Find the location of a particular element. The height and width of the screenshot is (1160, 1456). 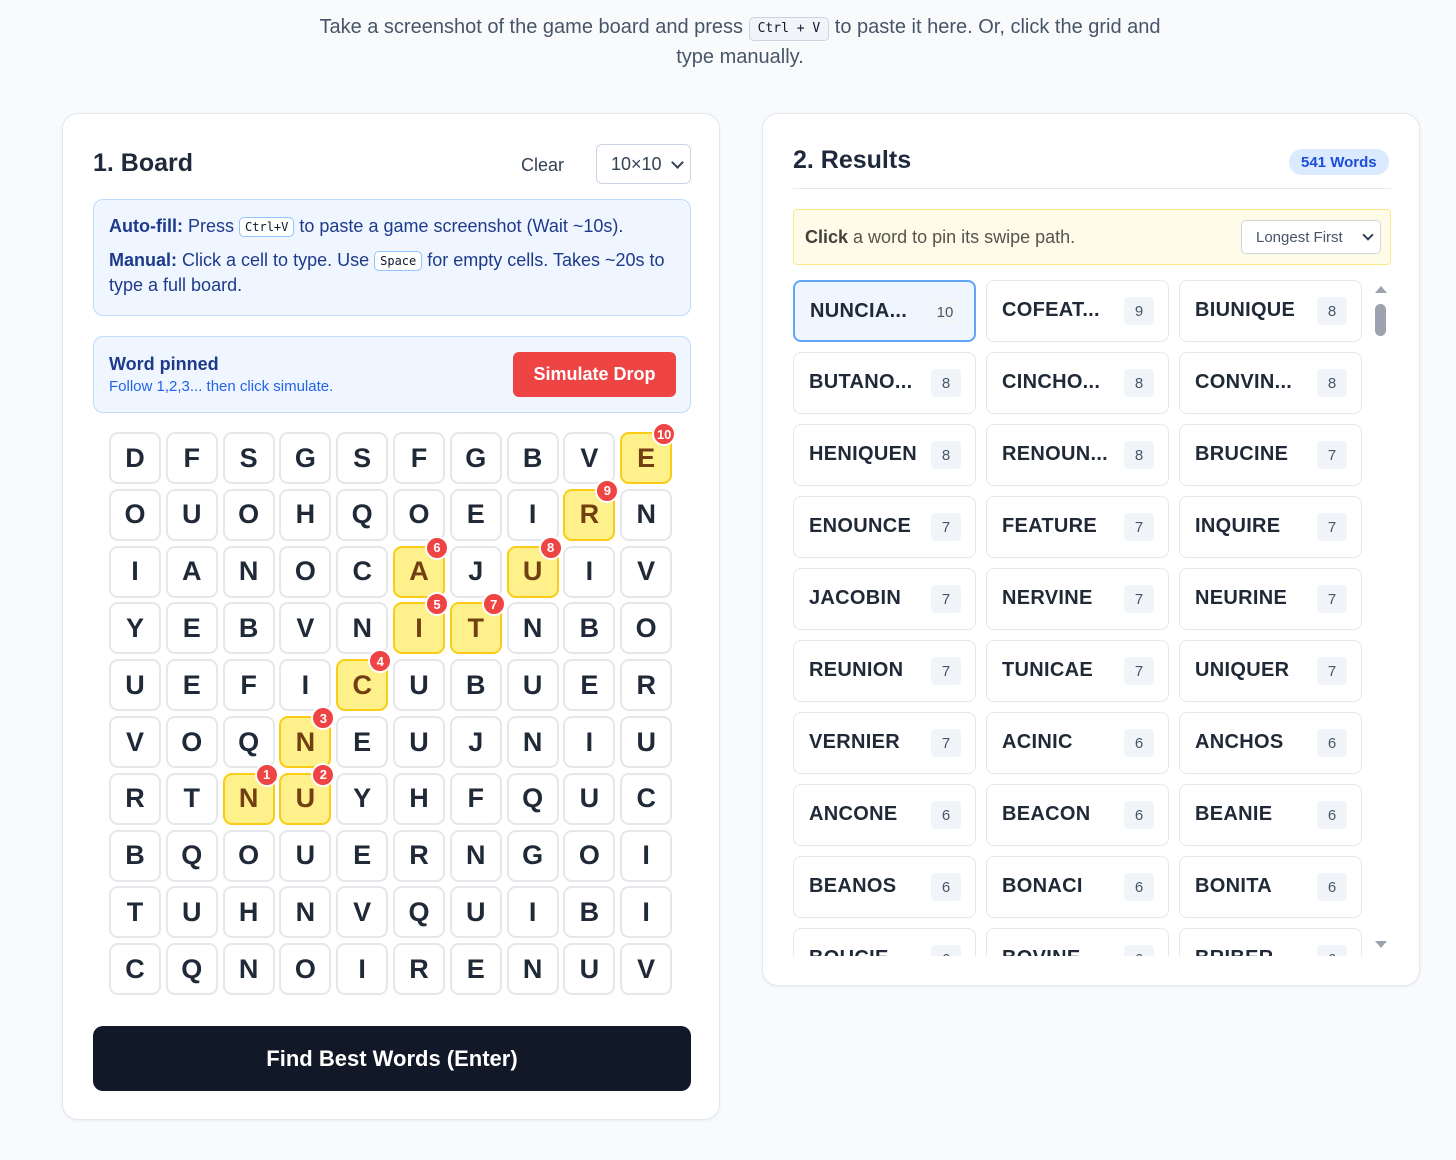

word-result-card: NUNCIA... 10 is located at coordinates (884, 311).